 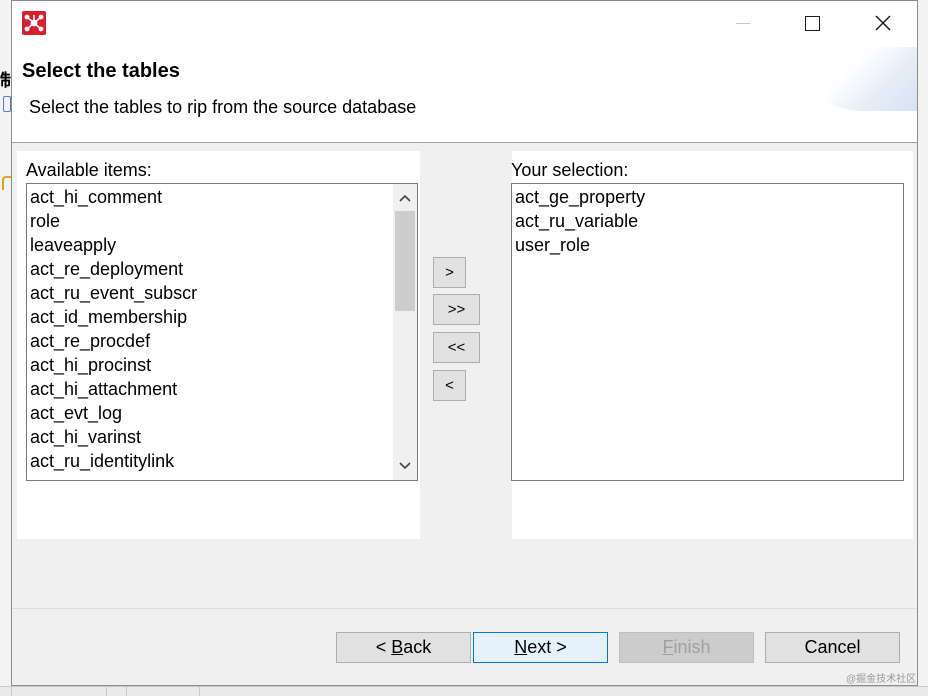 I want to click on remove-all-button: <<, so click(x=456, y=347).